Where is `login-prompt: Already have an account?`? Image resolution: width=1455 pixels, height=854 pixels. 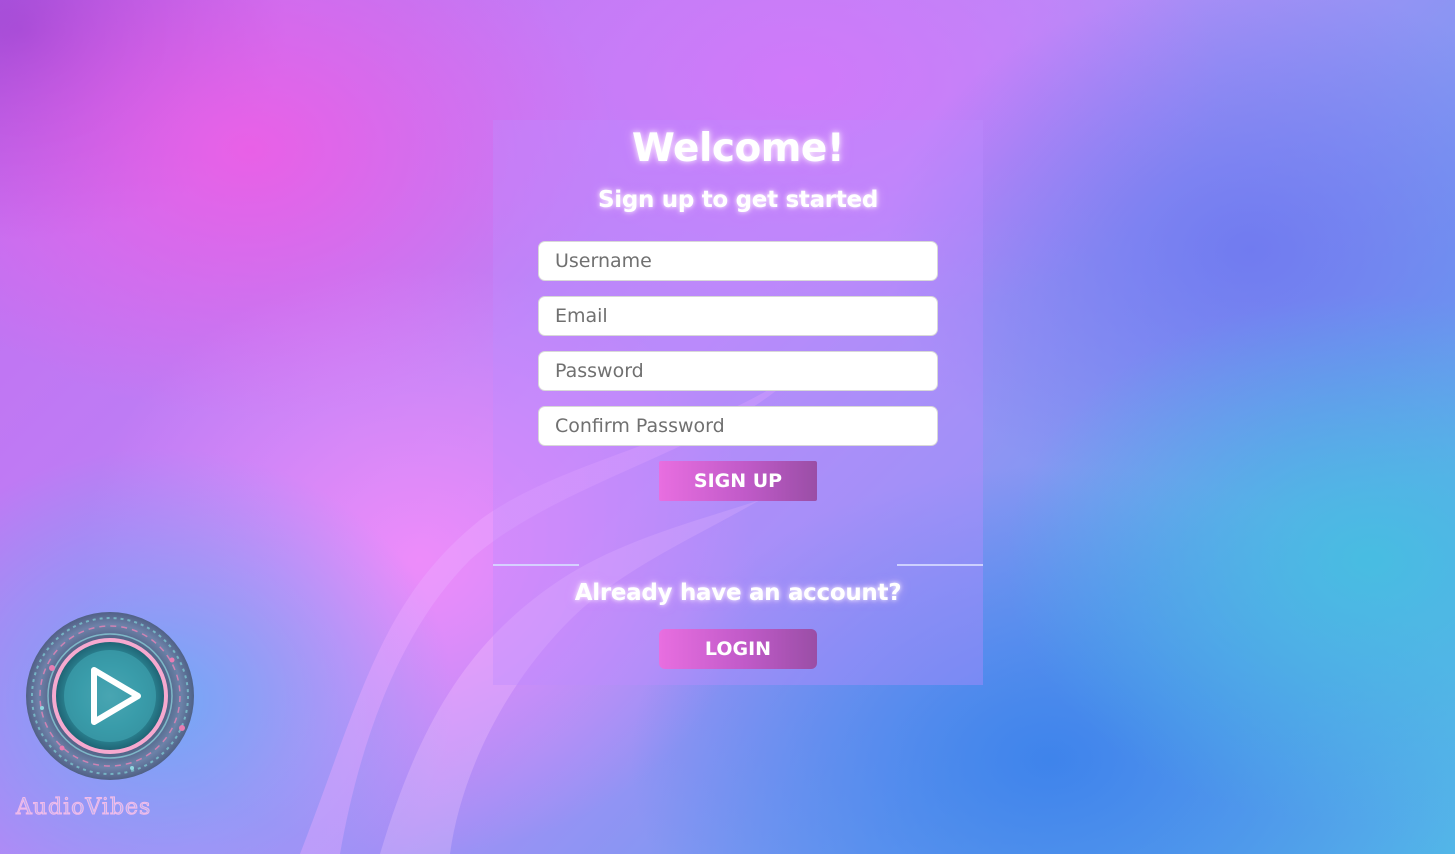 login-prompt: Already have an account? is located at coordinates (738, 593).